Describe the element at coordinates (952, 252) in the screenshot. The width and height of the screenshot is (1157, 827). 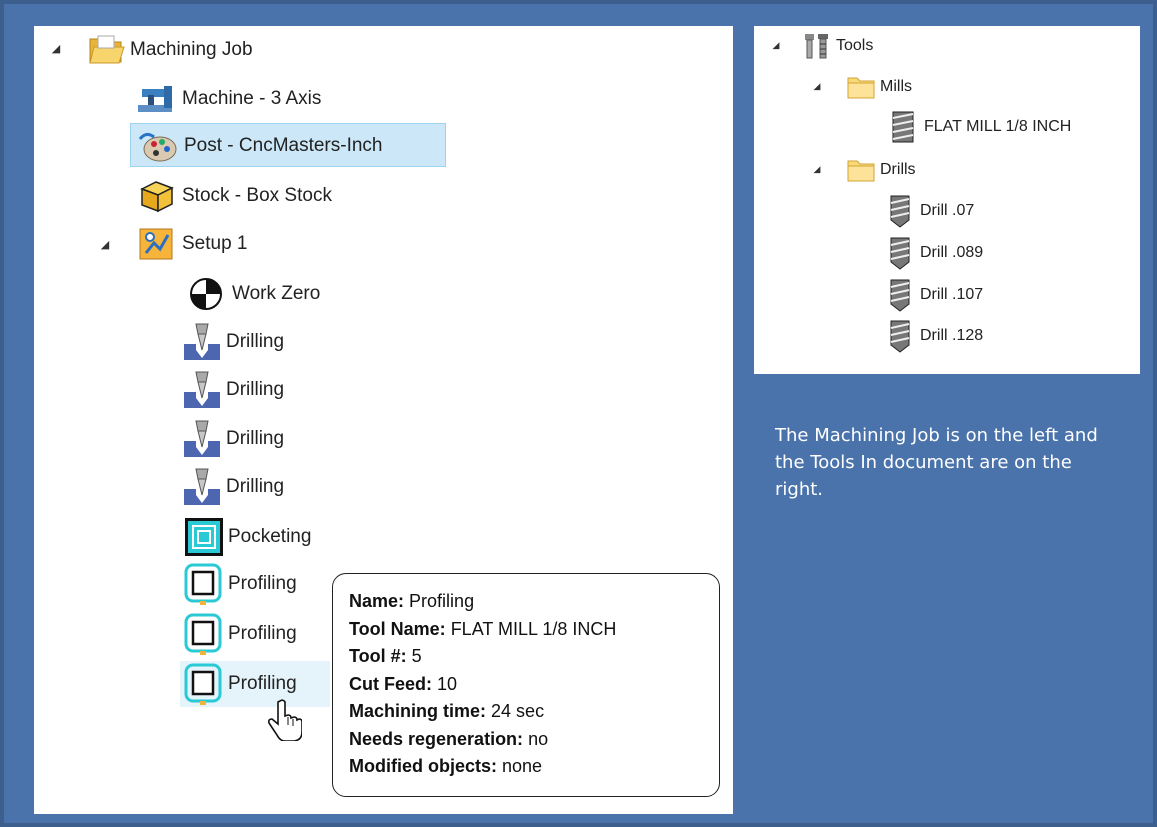
I see `tree-item-label: Drill .089` at that location.